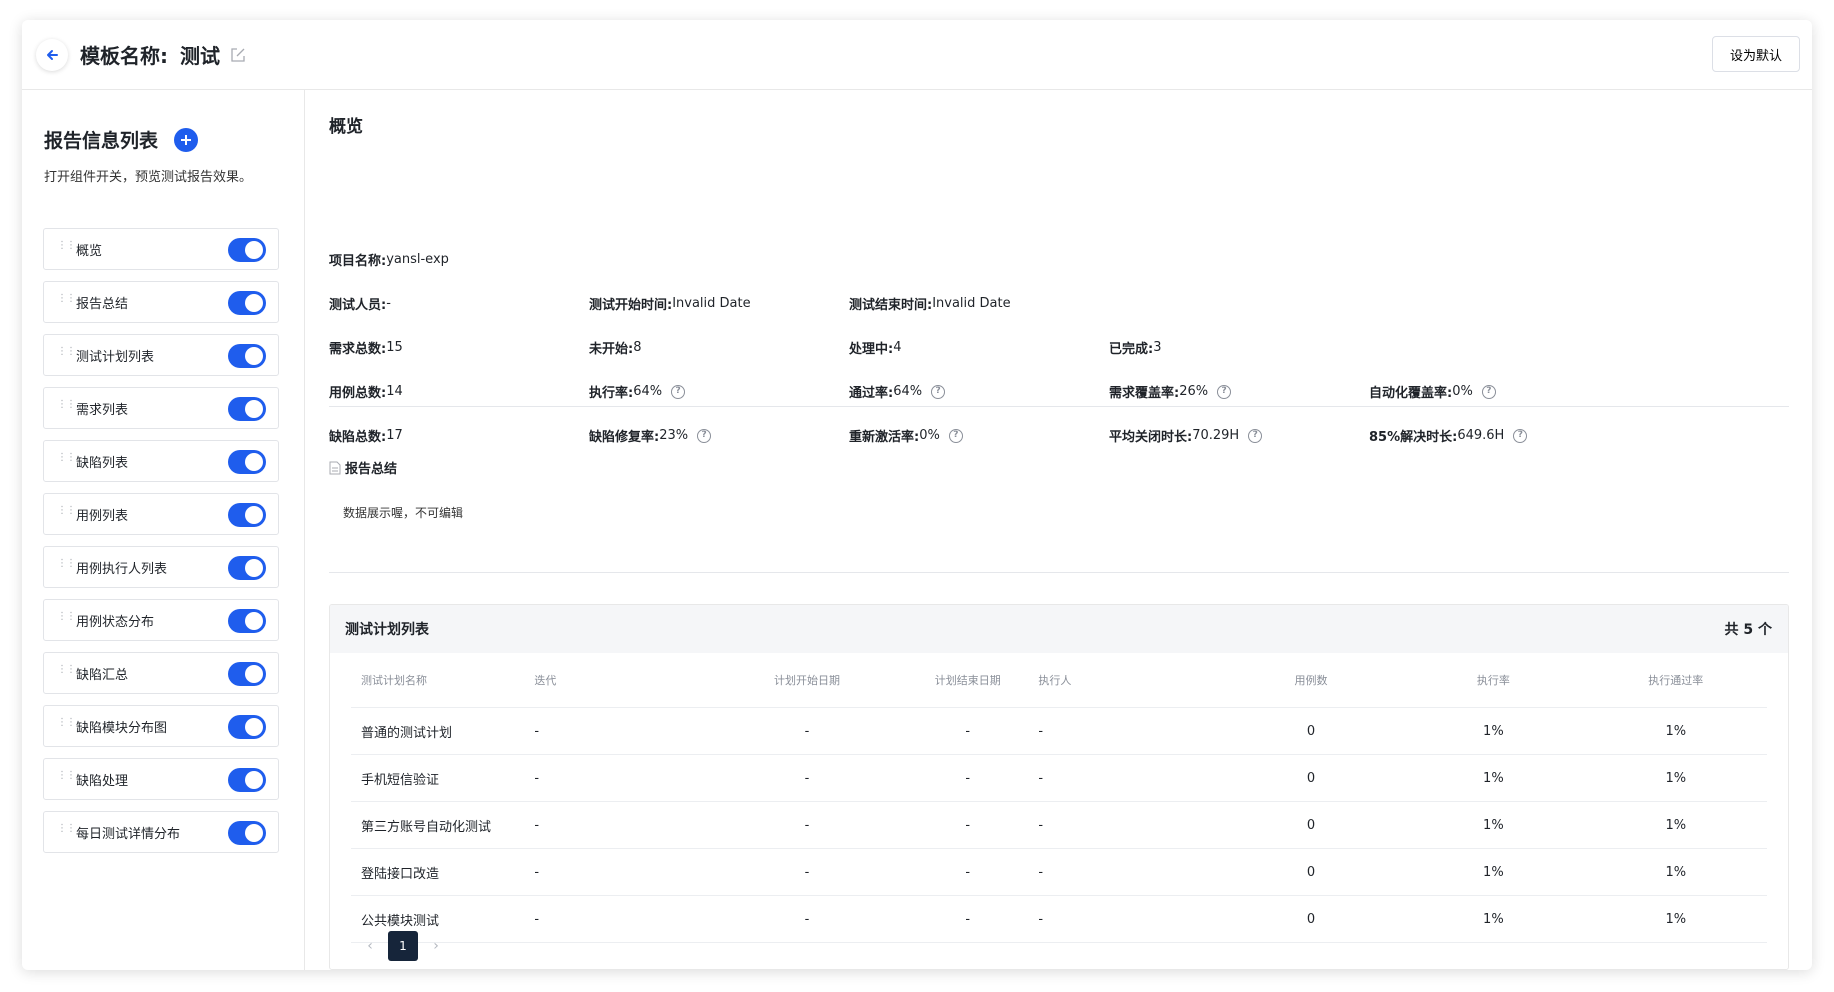  What do you see at coordinates (161, 408) in the screenshot?
I see `component-item-requirement-list: ⋮⋮ 需求列表` at bounding box center [161, 408].